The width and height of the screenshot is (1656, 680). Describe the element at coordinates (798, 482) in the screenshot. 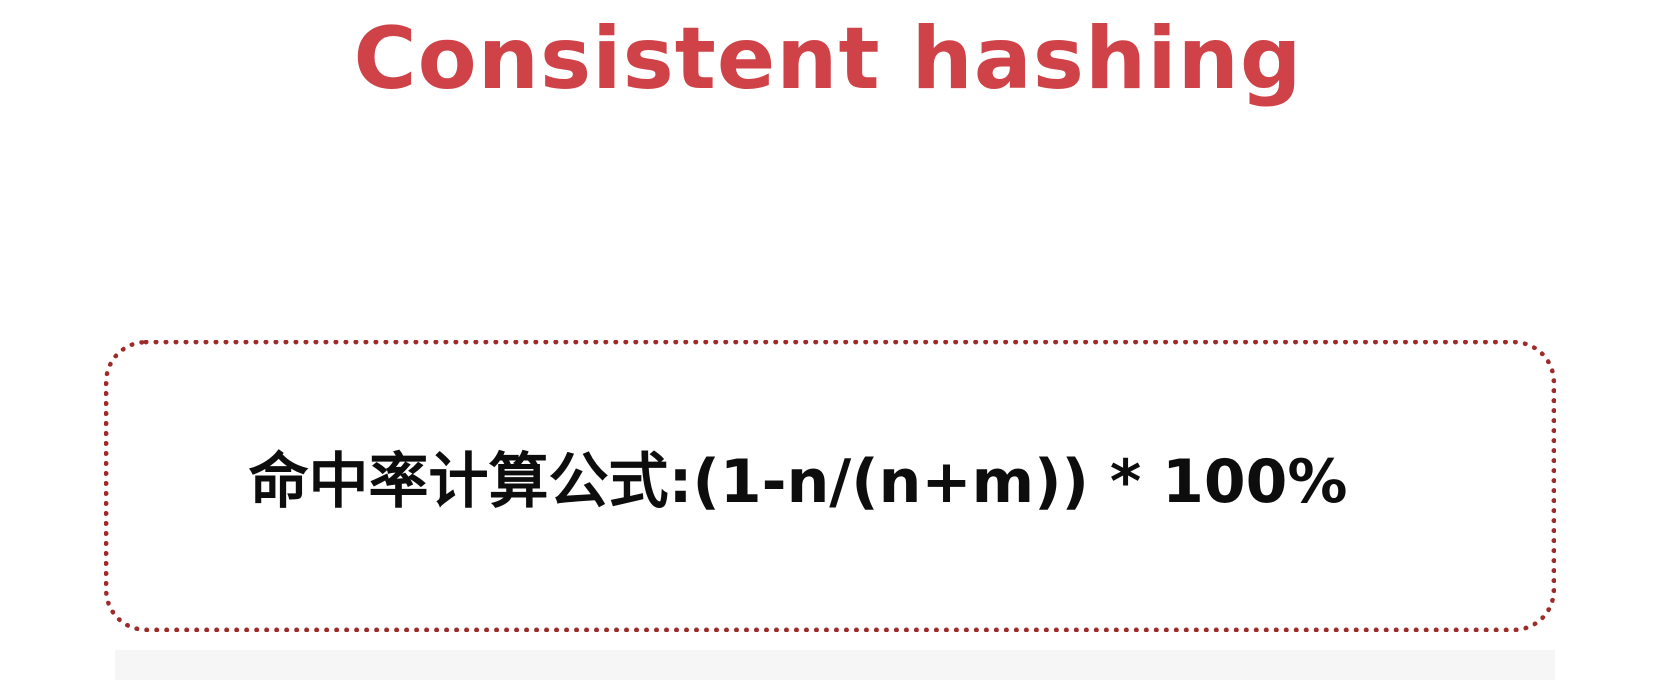

I see `hit-rate-formula: 命中率计算公式:(1-n/(n+m)) * 100%` at that location.